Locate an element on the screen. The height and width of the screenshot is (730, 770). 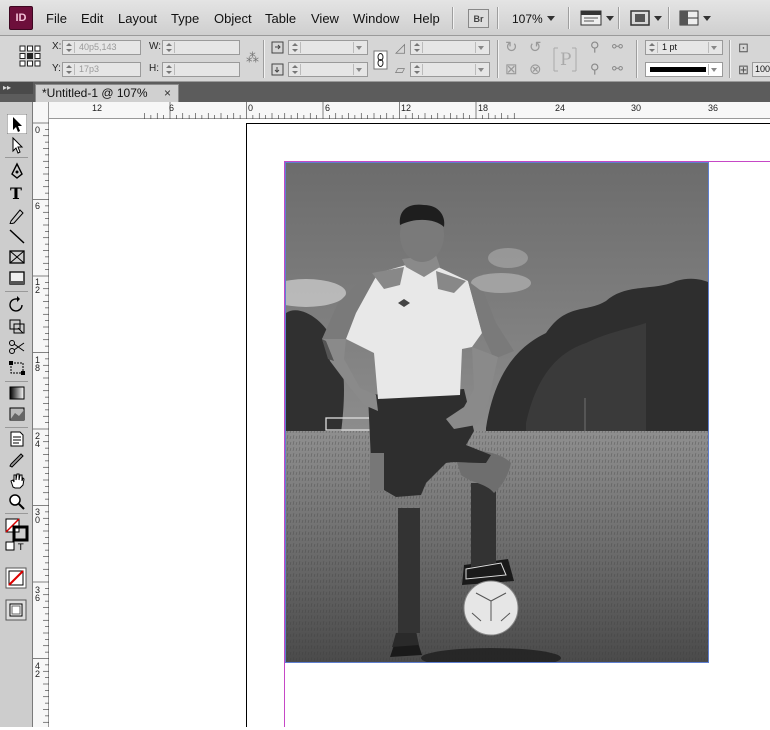
y-position-field: 17p3 is located at coordinates (101, 69).